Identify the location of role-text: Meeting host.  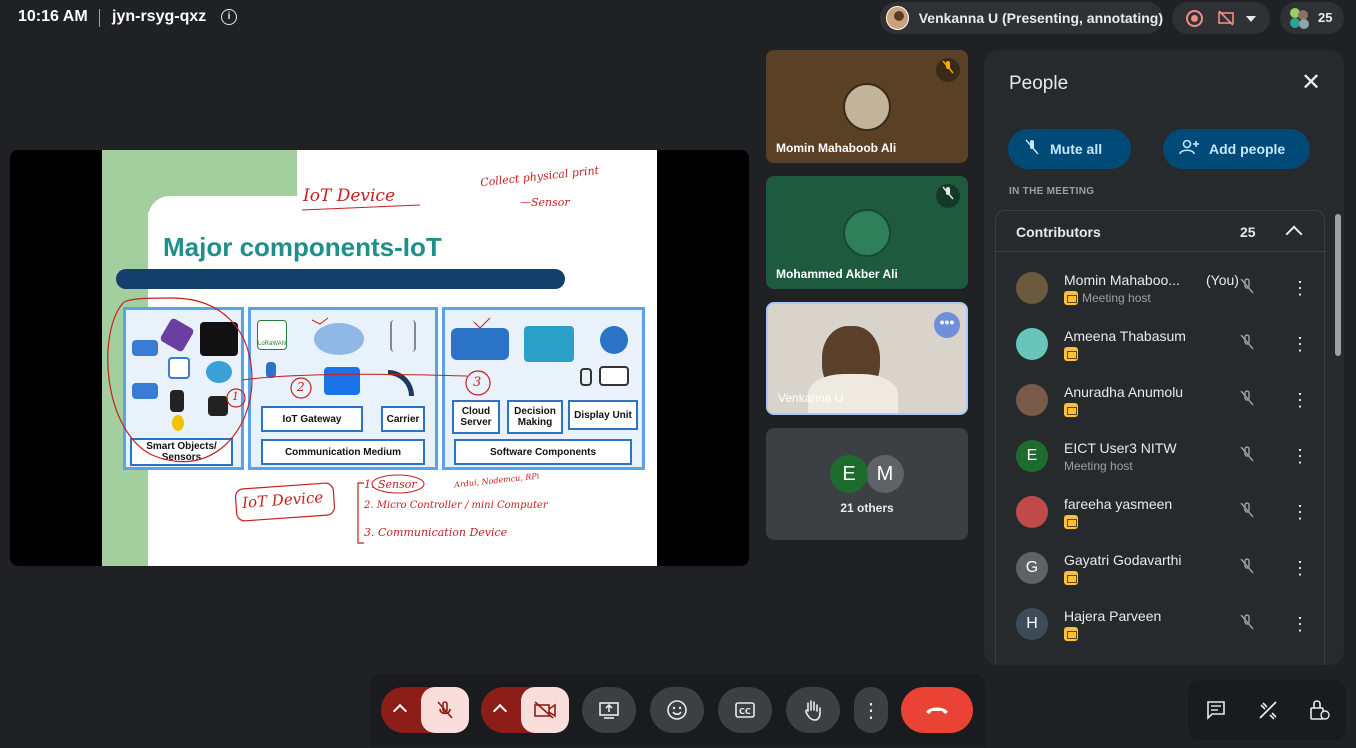
(1116, 298).